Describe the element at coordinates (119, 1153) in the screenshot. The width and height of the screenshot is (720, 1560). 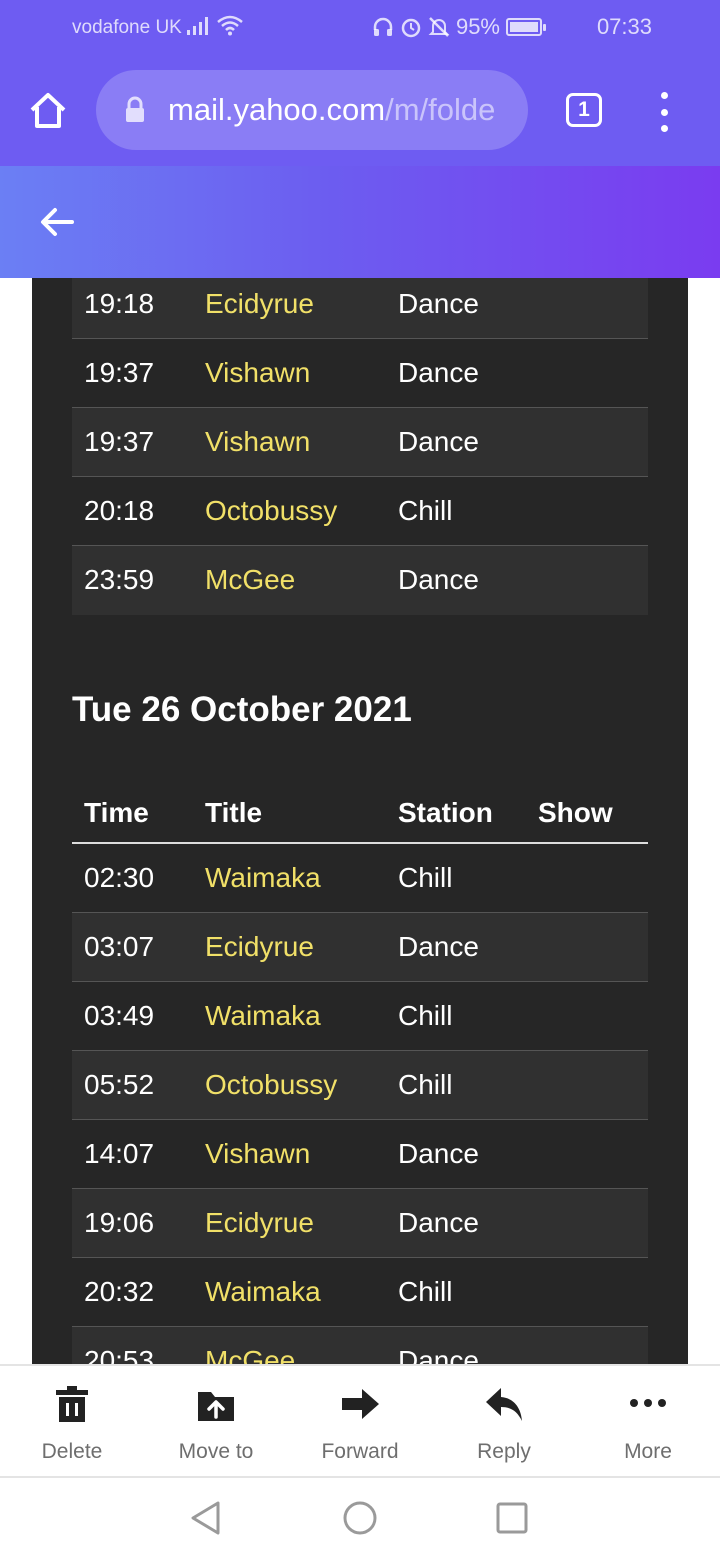
I see `cell-time: 14:07` at that location.